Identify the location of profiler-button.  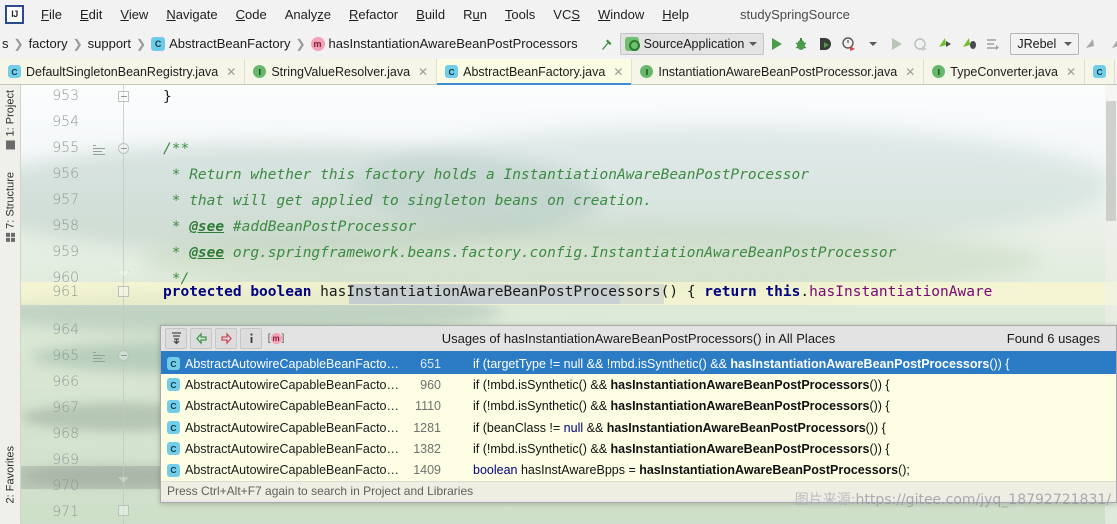
(849, 44).